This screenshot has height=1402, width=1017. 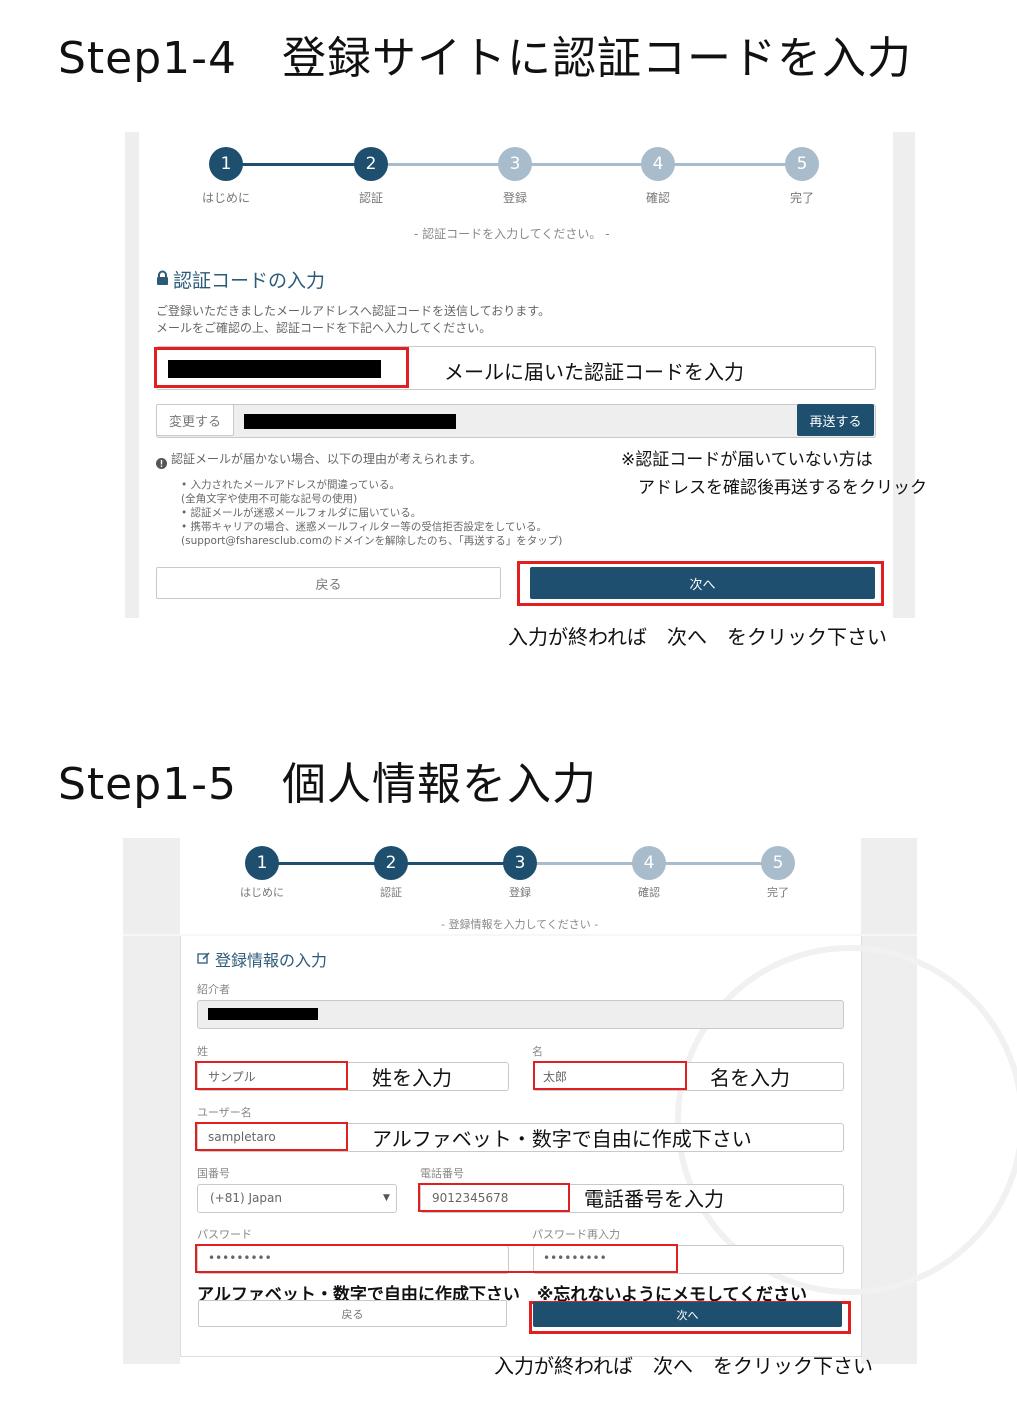 What do you see at coordinates (657, 198) in the screenshot?
I see `step4-step-label-4: 確認` at bounding box center [657, 198].